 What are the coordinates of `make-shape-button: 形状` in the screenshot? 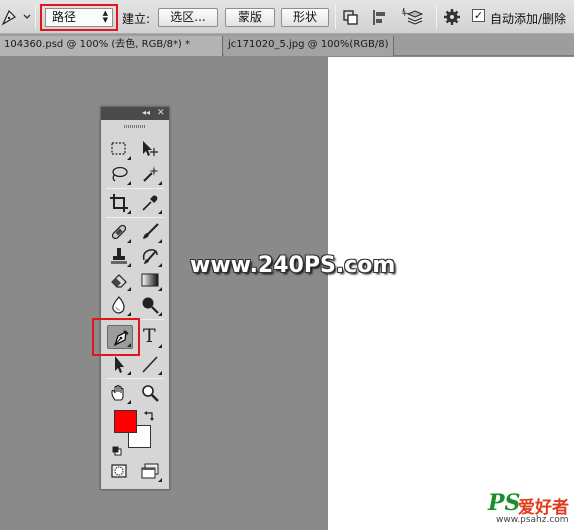 It's located at (305, 17).